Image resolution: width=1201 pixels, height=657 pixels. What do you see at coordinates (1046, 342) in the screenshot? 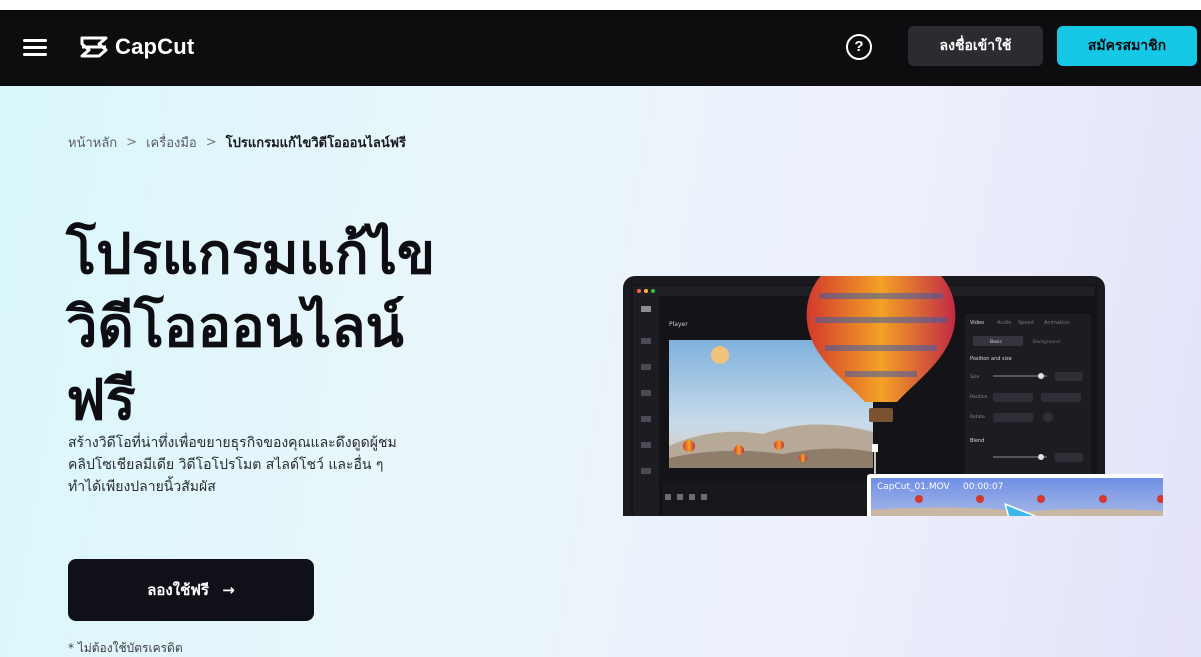
I see `subtab-background: Background` at bounding box center [1046, 342].